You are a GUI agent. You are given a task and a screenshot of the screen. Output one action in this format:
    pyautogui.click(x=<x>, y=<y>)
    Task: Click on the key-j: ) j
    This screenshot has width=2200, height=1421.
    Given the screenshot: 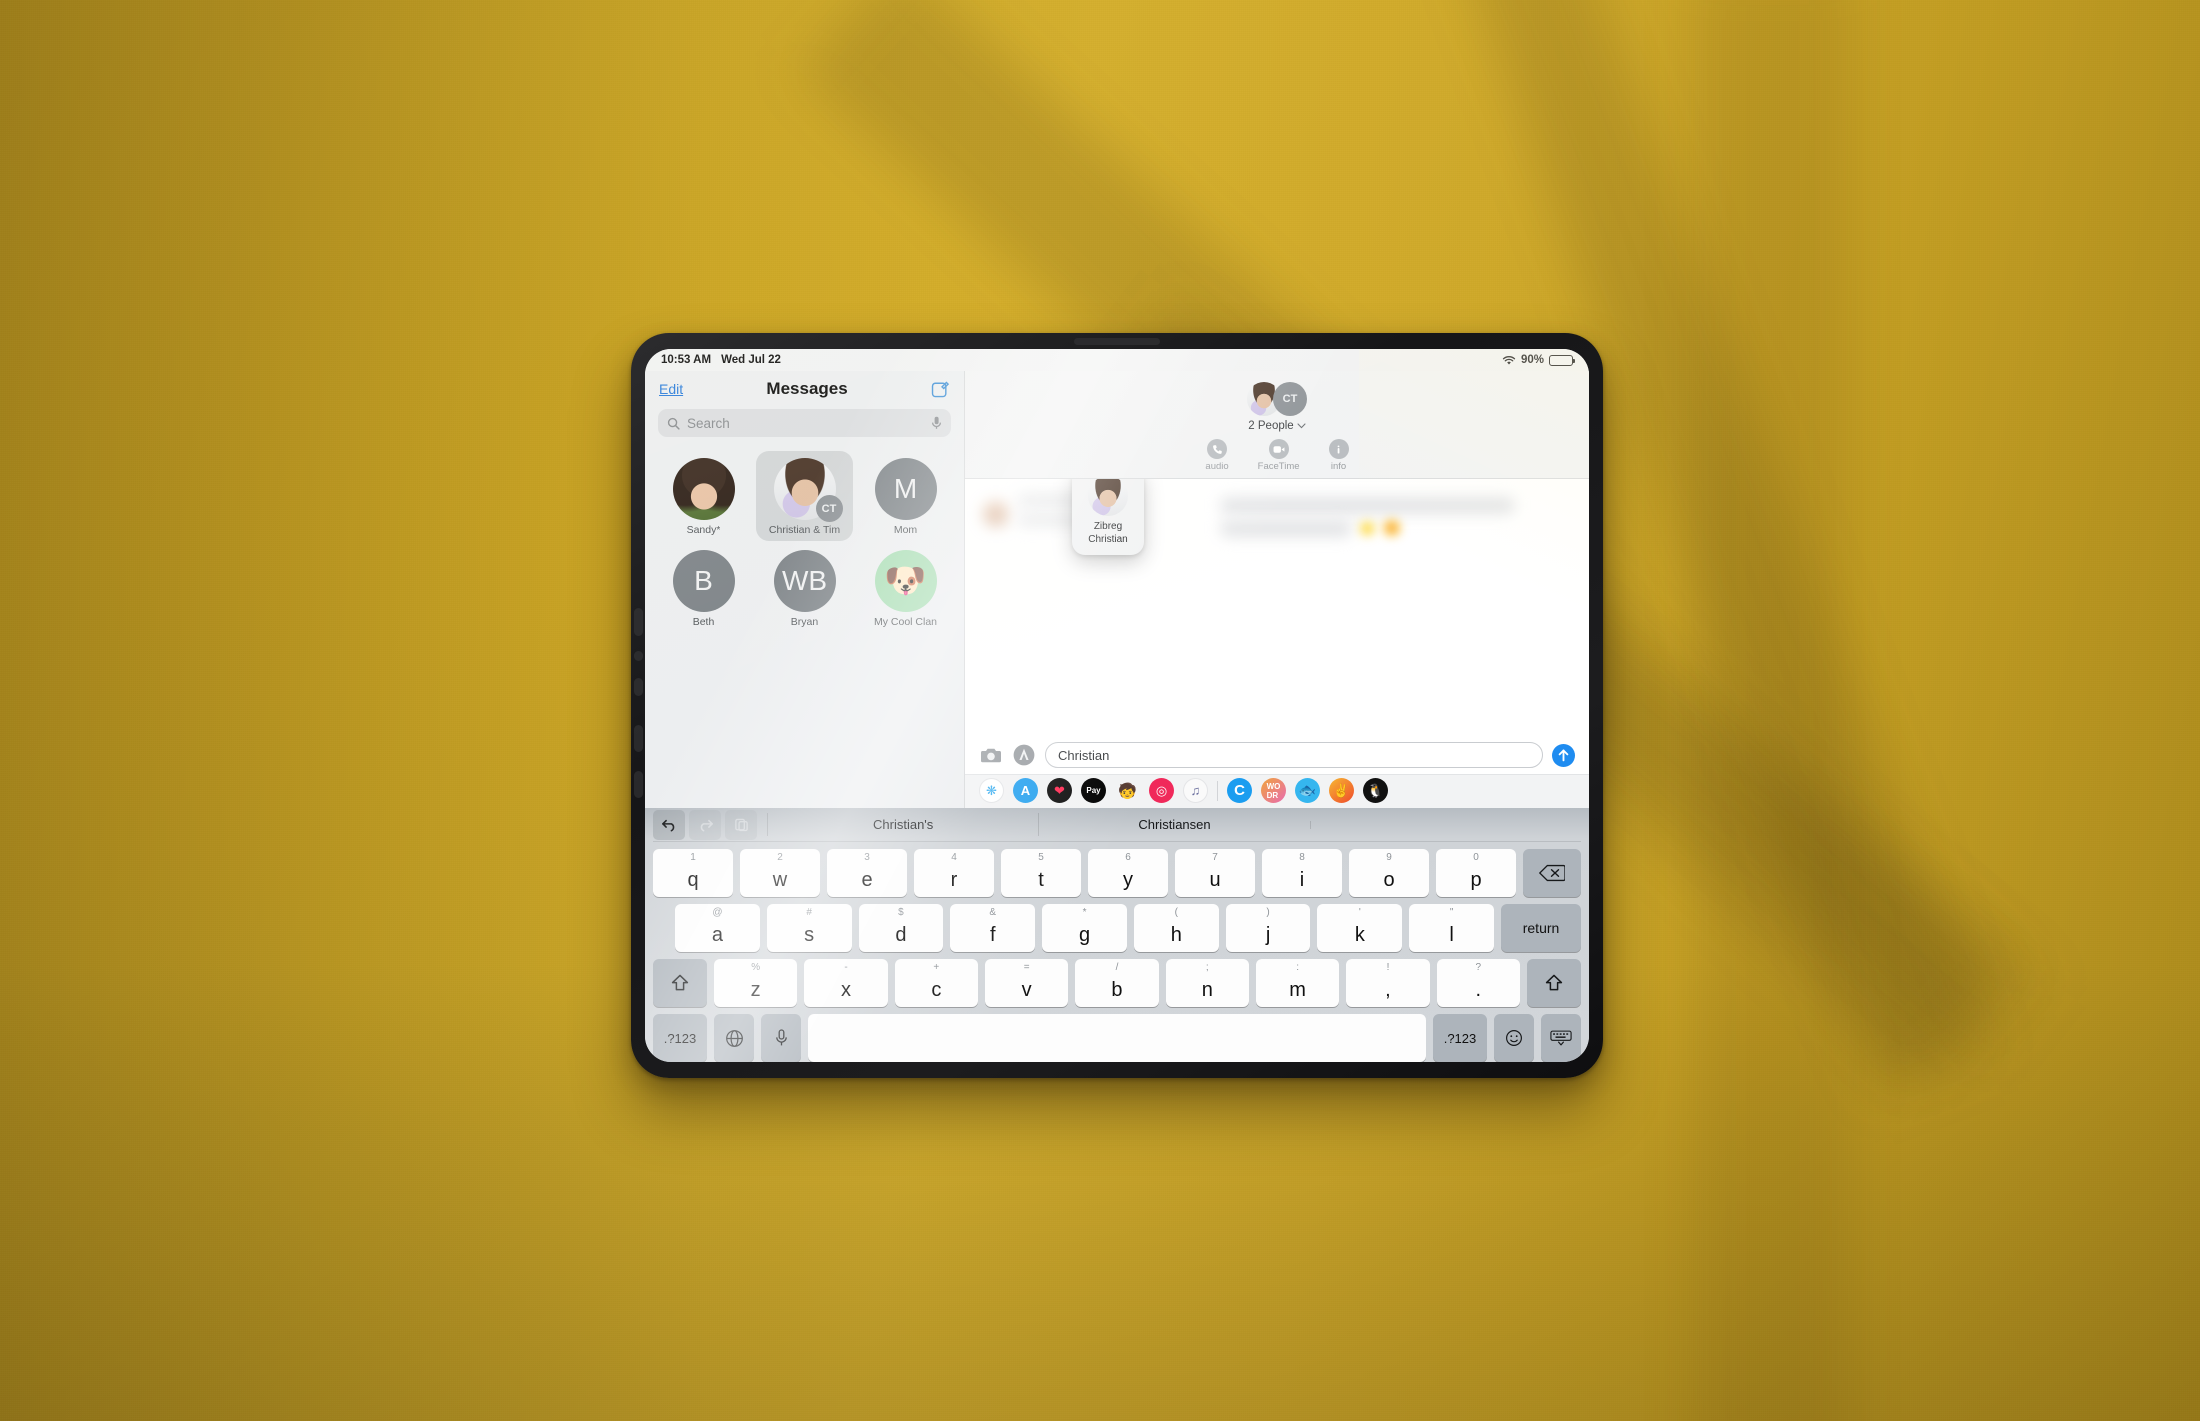 What is the action you would take?
    pyautogui.click(x=1268, y=928)
    